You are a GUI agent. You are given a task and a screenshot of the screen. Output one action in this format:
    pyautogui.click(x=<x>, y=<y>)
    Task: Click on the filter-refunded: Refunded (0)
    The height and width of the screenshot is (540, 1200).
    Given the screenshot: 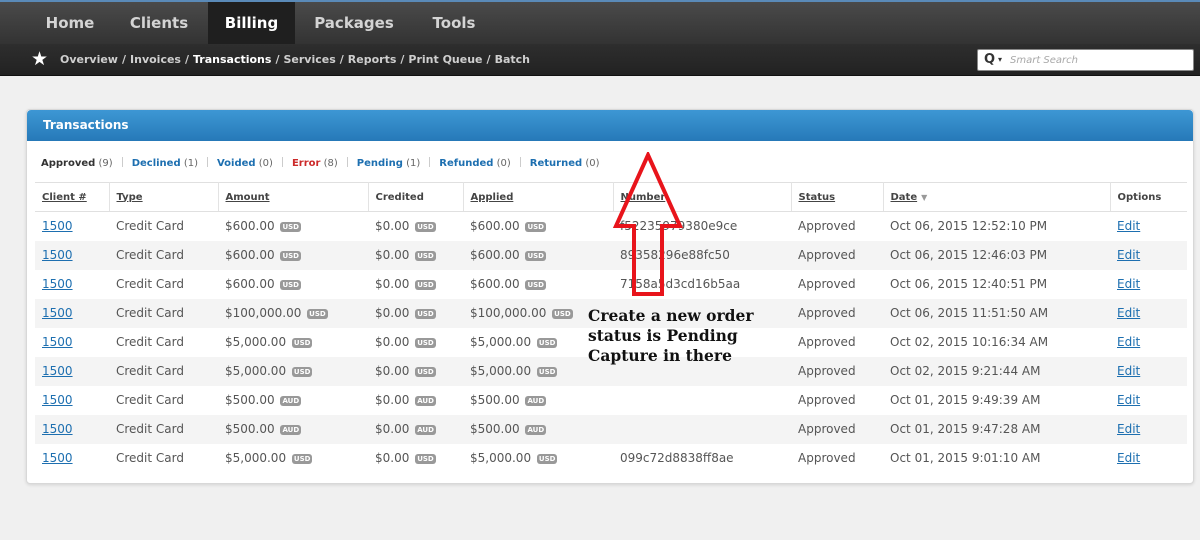 What is the action you would take?
    pyautogui.click(x=475, y=163)
    